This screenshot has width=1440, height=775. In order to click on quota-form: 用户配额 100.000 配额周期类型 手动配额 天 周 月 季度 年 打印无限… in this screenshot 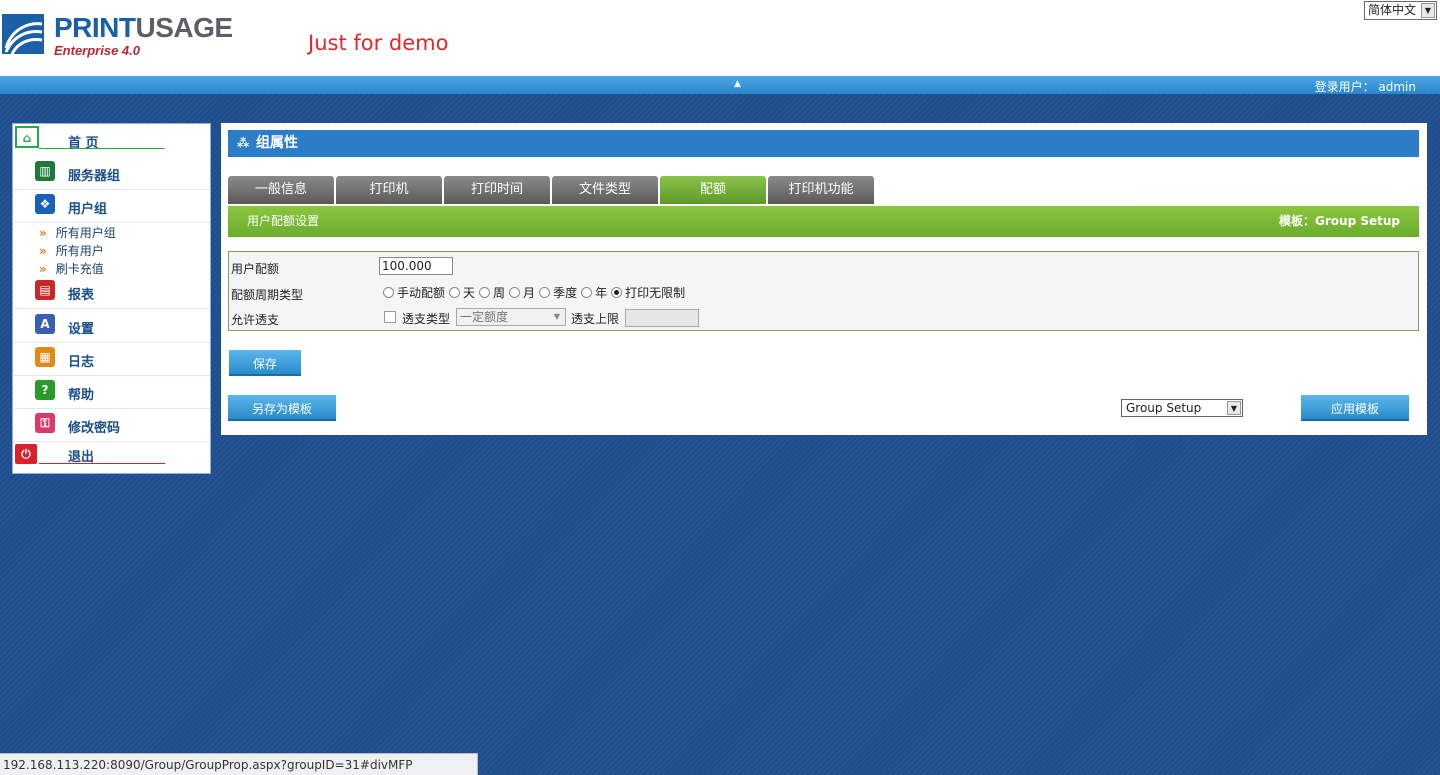, I will do `click(823, 291)`.